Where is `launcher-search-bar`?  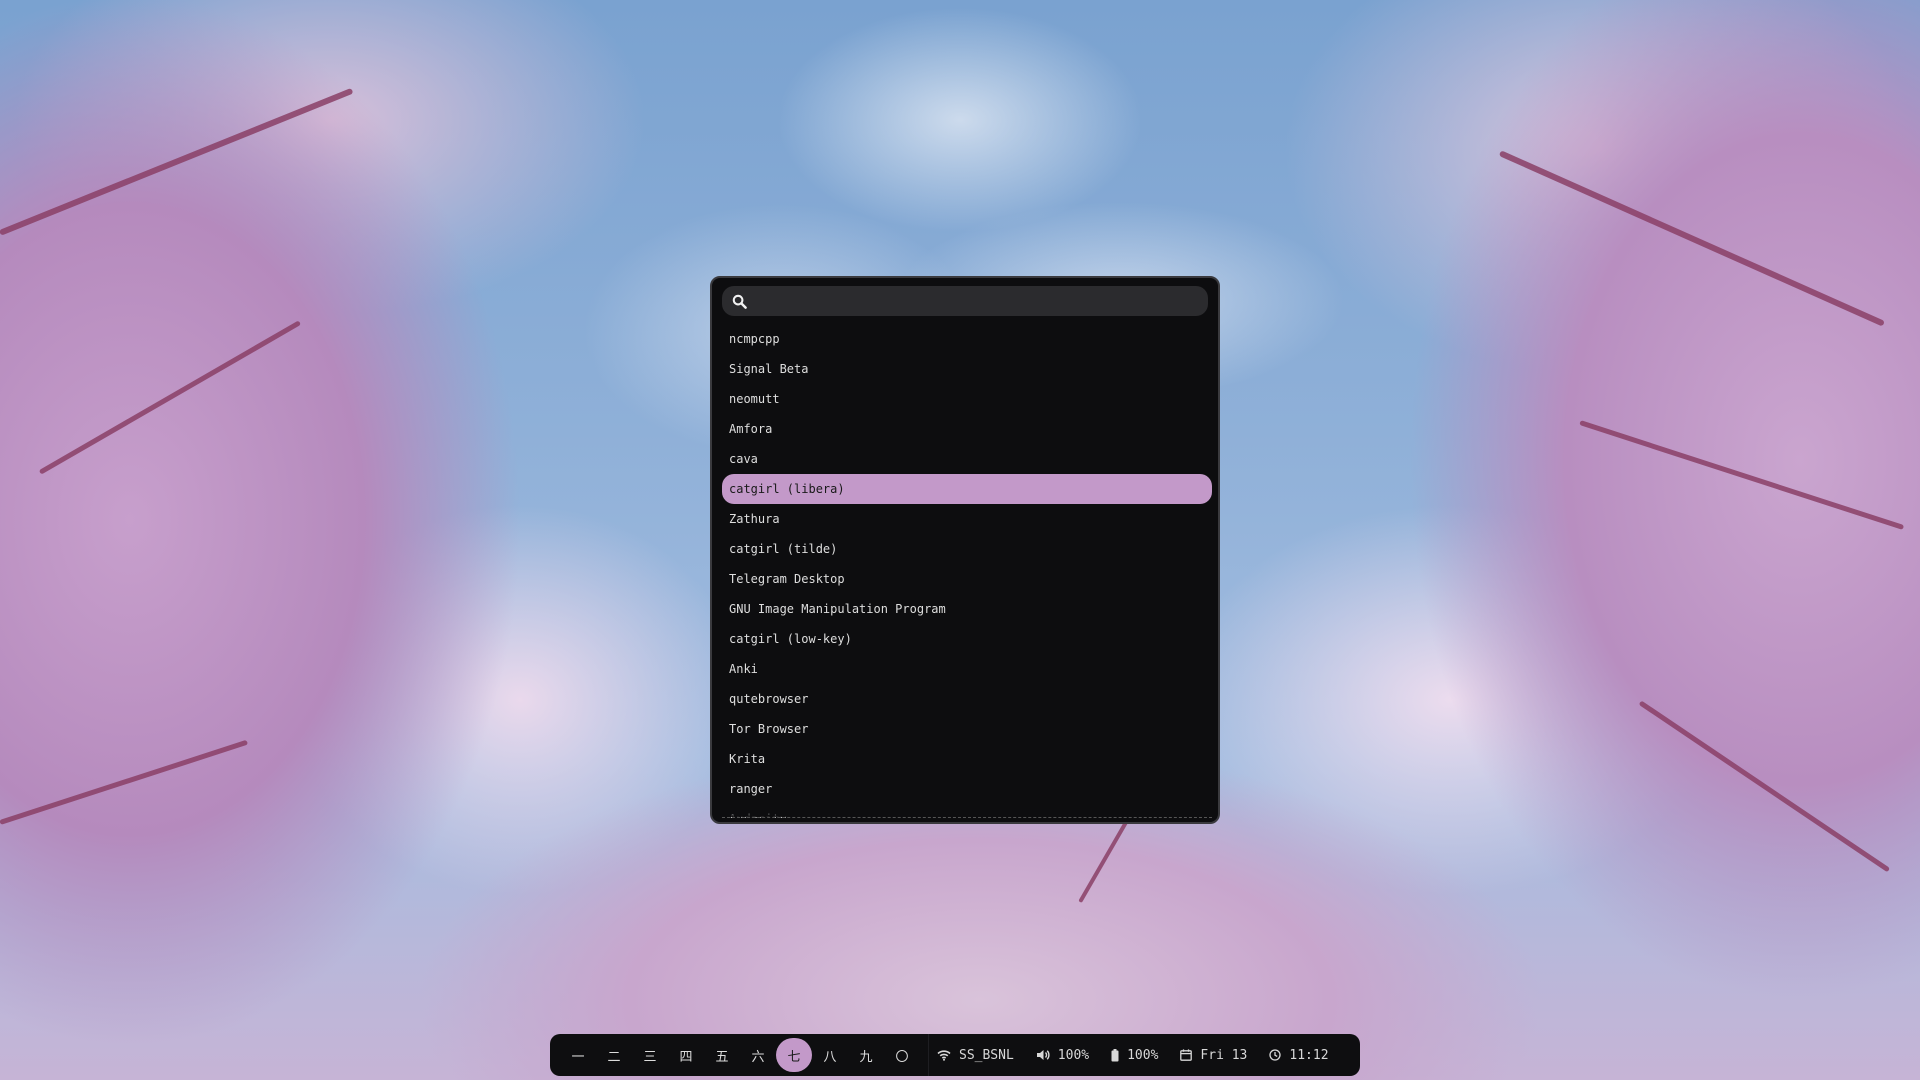 launcher-search-bar is located at coordinates (965, 301).